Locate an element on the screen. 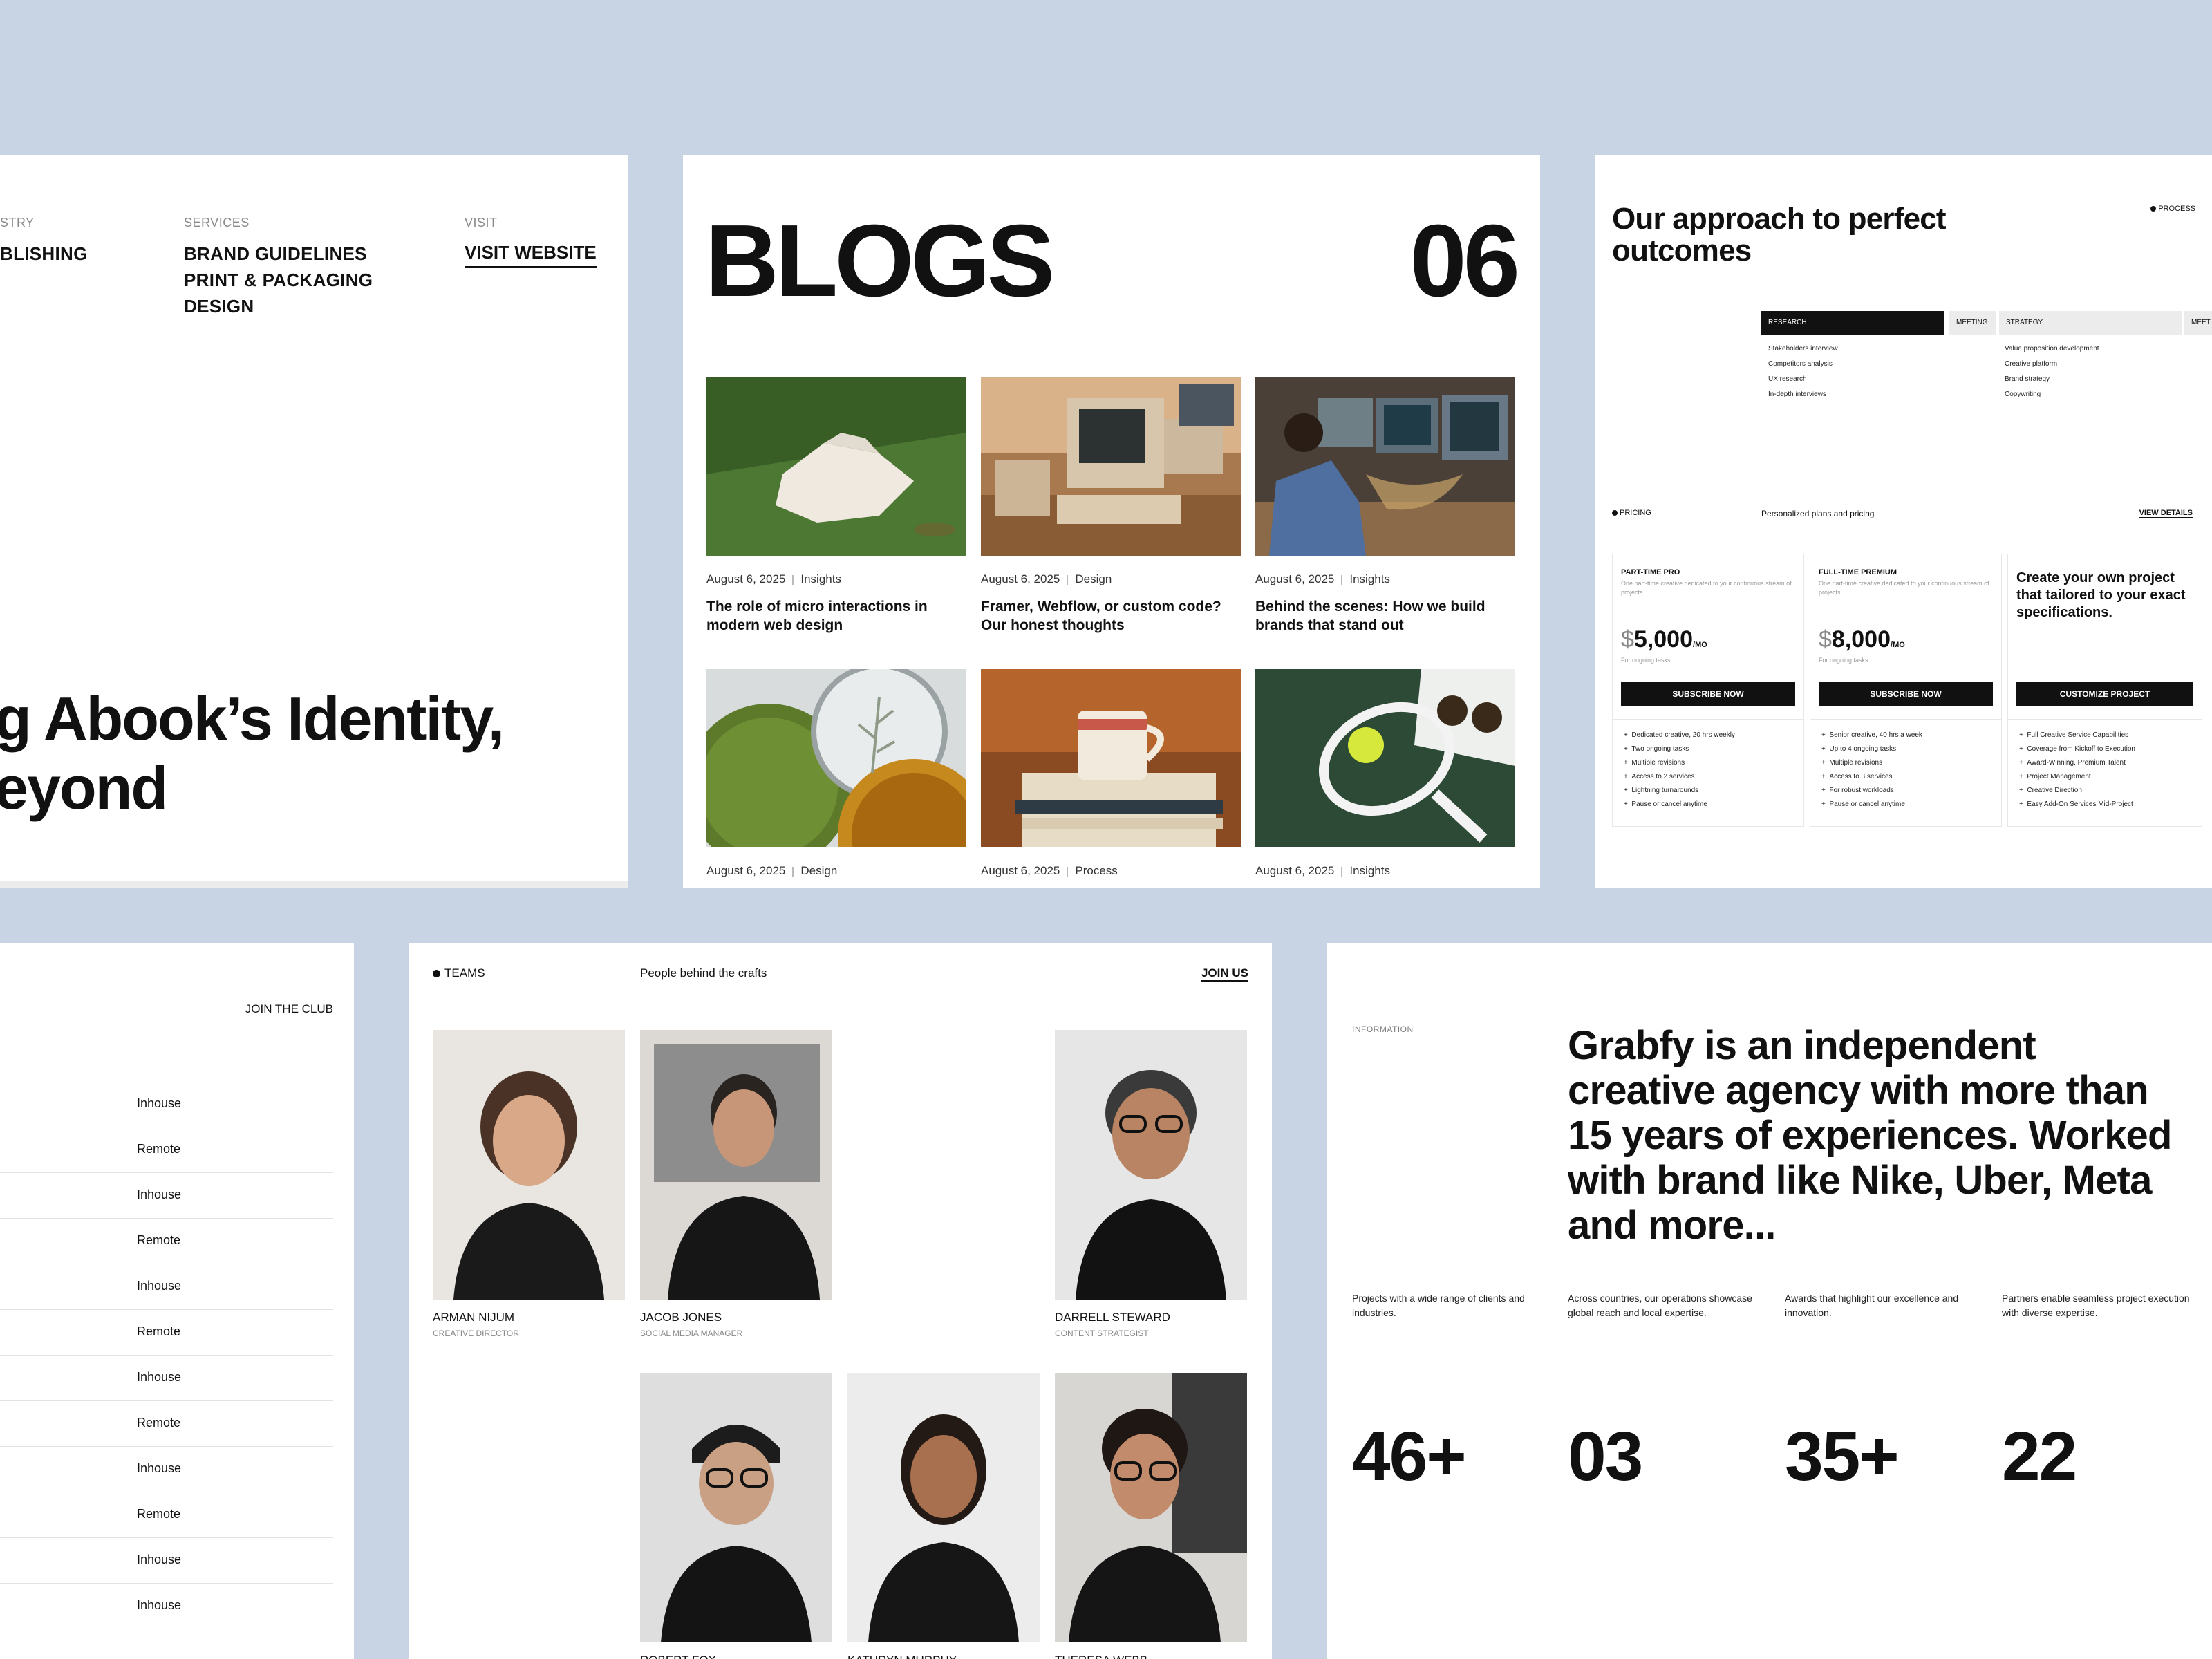 The width and height of the screenshot is (2212, 1659). feature-item: + Dedicated creative, 20 hrs weekly is located at coordinates (1680, 735).